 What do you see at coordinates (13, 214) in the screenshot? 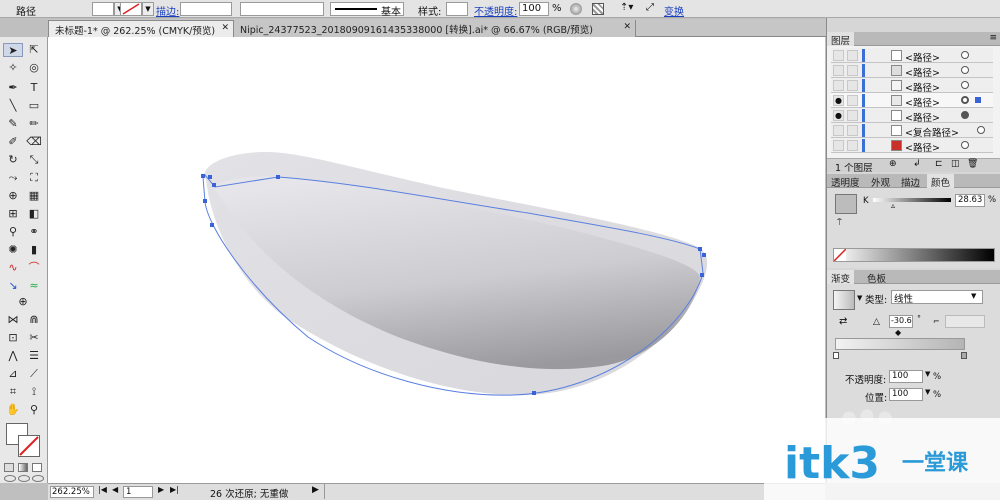
I see `mesh-tool-icon: ⊞` at bounding box center [13, 214].